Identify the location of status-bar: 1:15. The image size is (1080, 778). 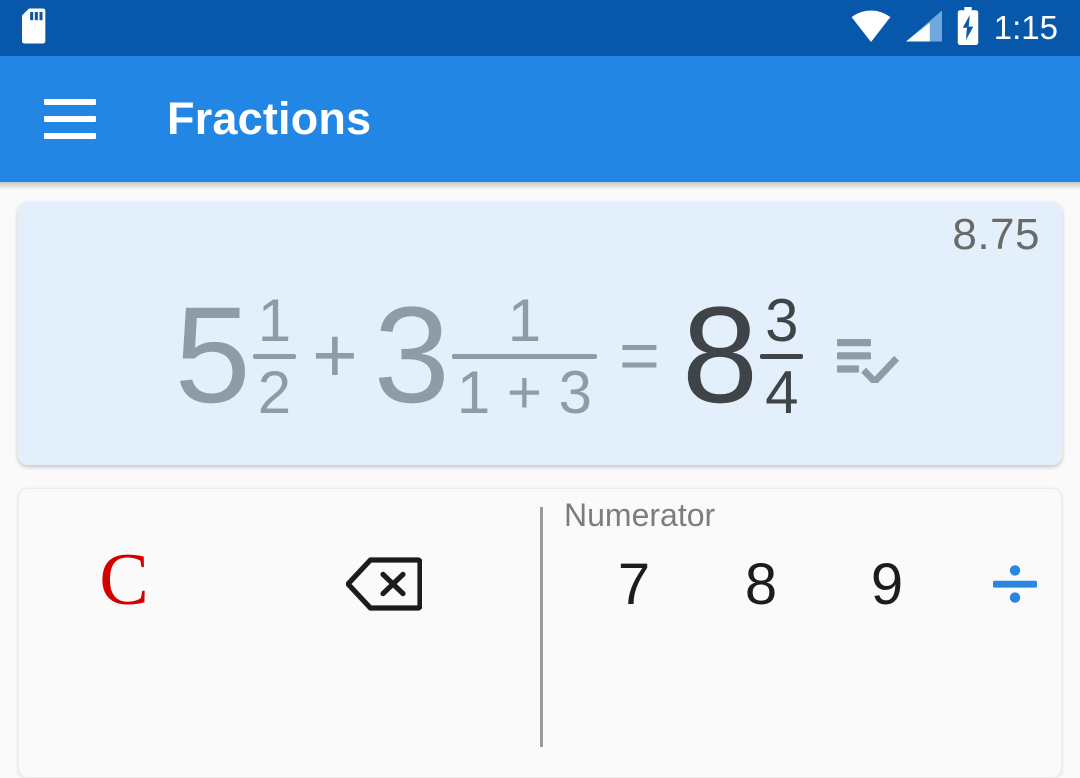
(540, 28).